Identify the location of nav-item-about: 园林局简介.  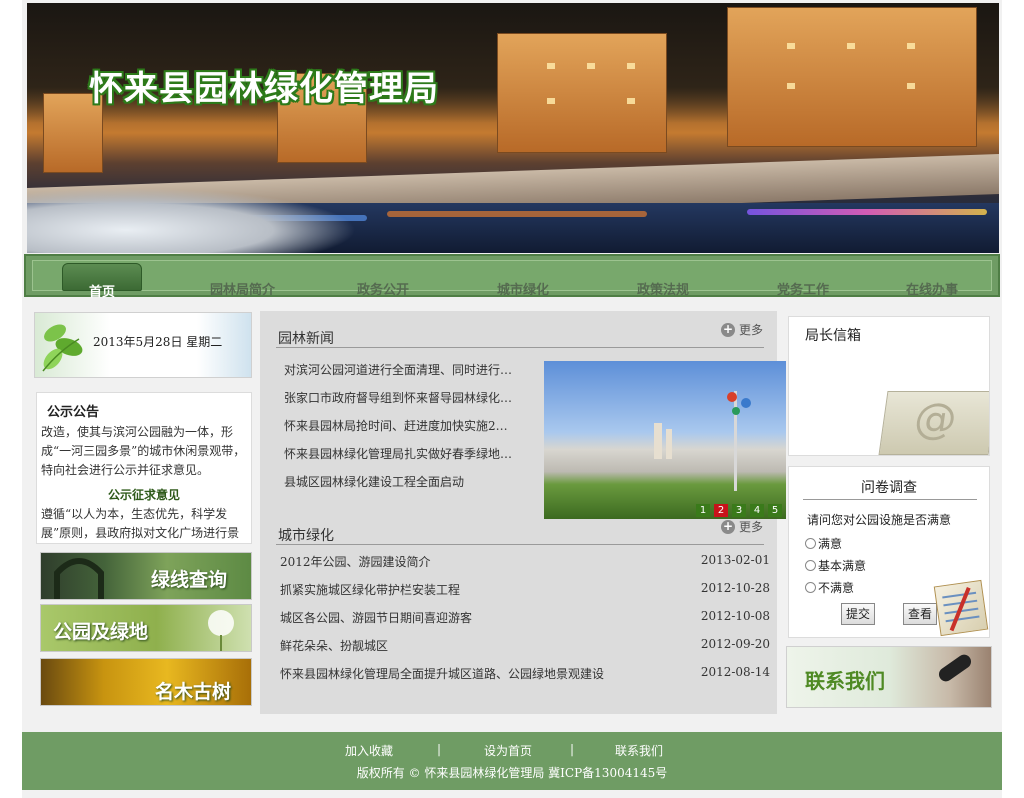
(242, 288).